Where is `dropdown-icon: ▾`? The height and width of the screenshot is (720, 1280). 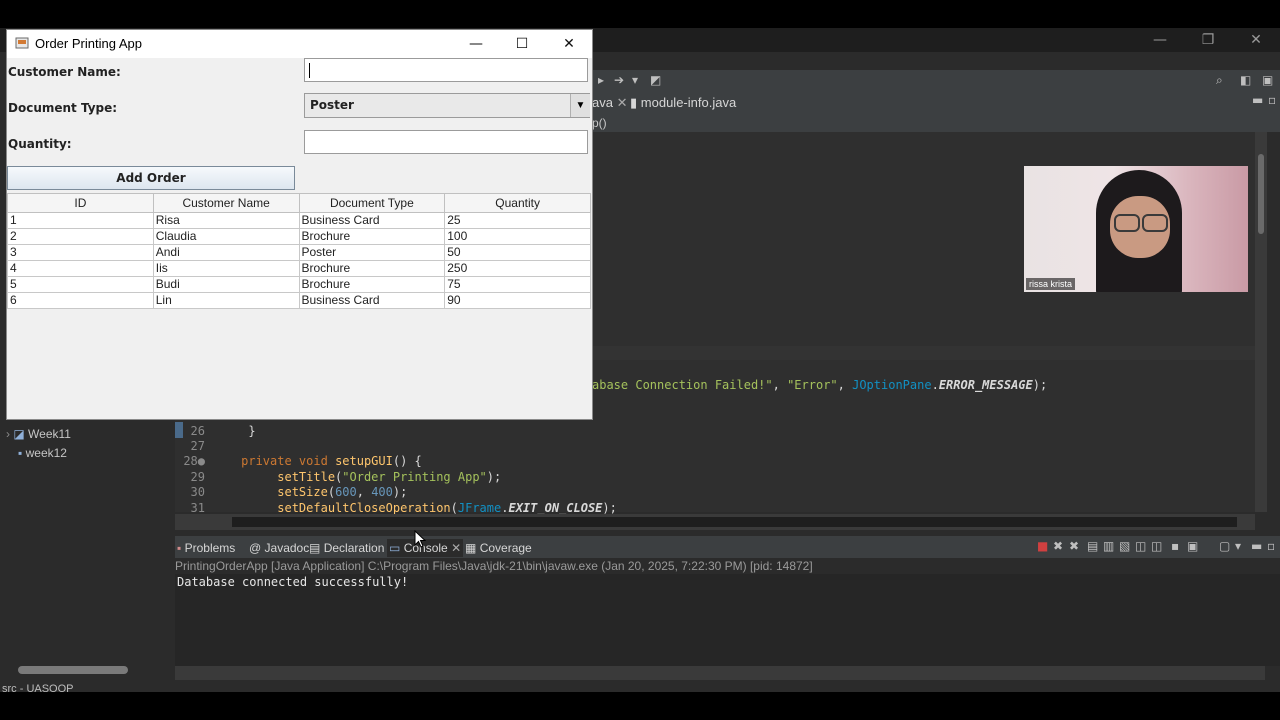 dropdown-icon: ▾ is located at coordinates (635, 80).